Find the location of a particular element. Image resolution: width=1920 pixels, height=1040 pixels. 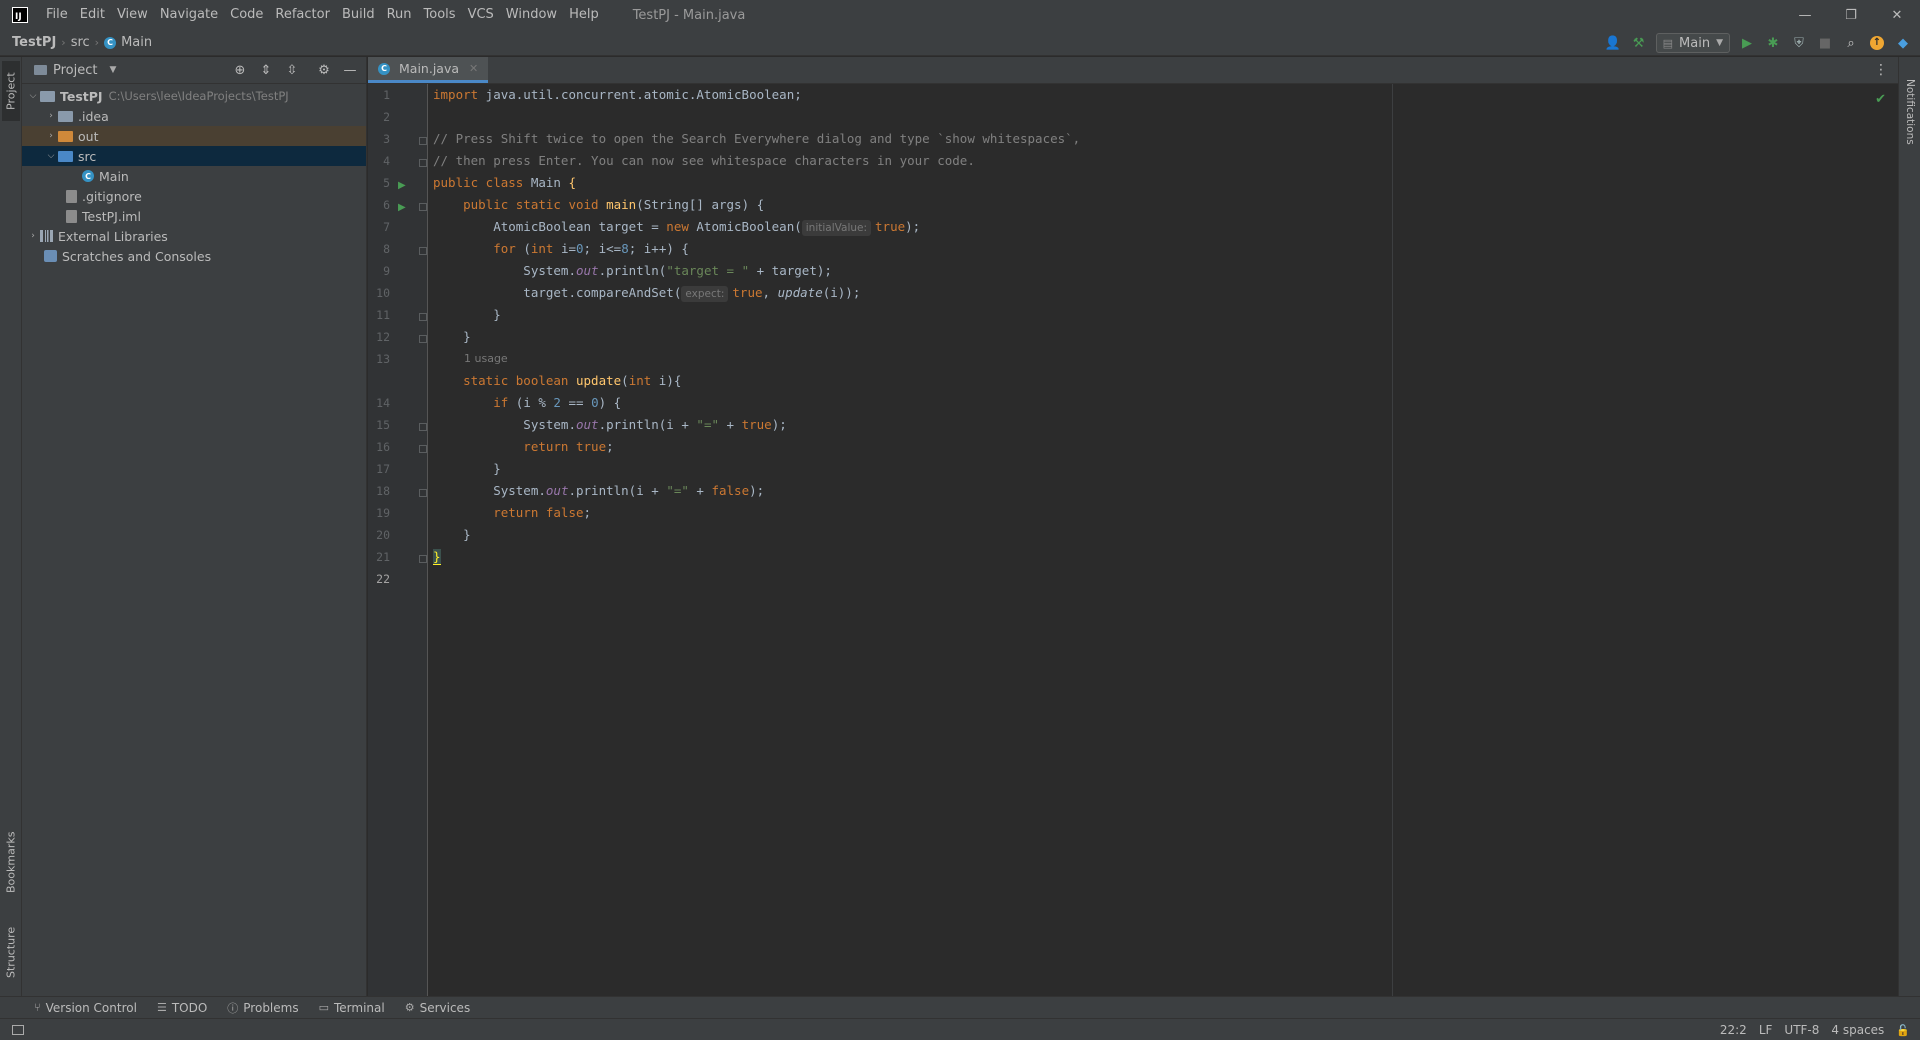

code-line: } is located at coordinates (452, 534).